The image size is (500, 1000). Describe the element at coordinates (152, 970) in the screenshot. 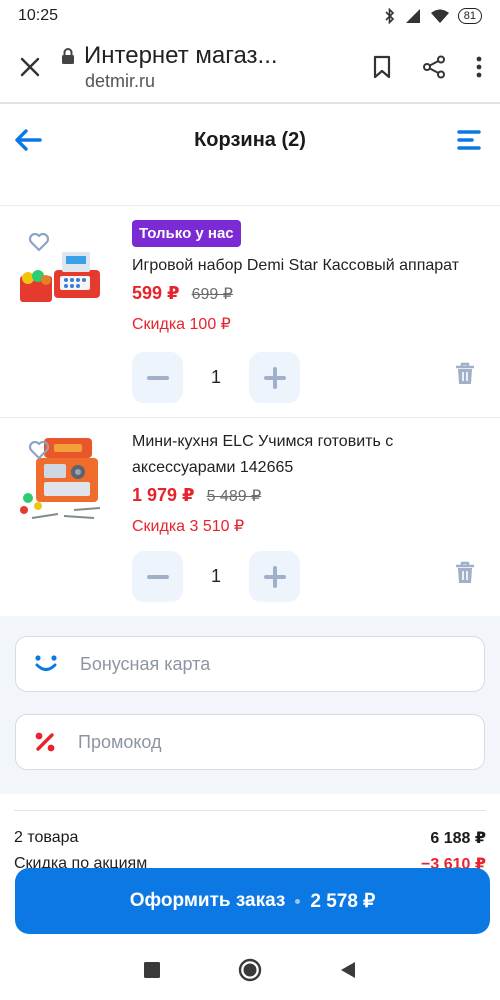

I see `recents-icon` at that location.